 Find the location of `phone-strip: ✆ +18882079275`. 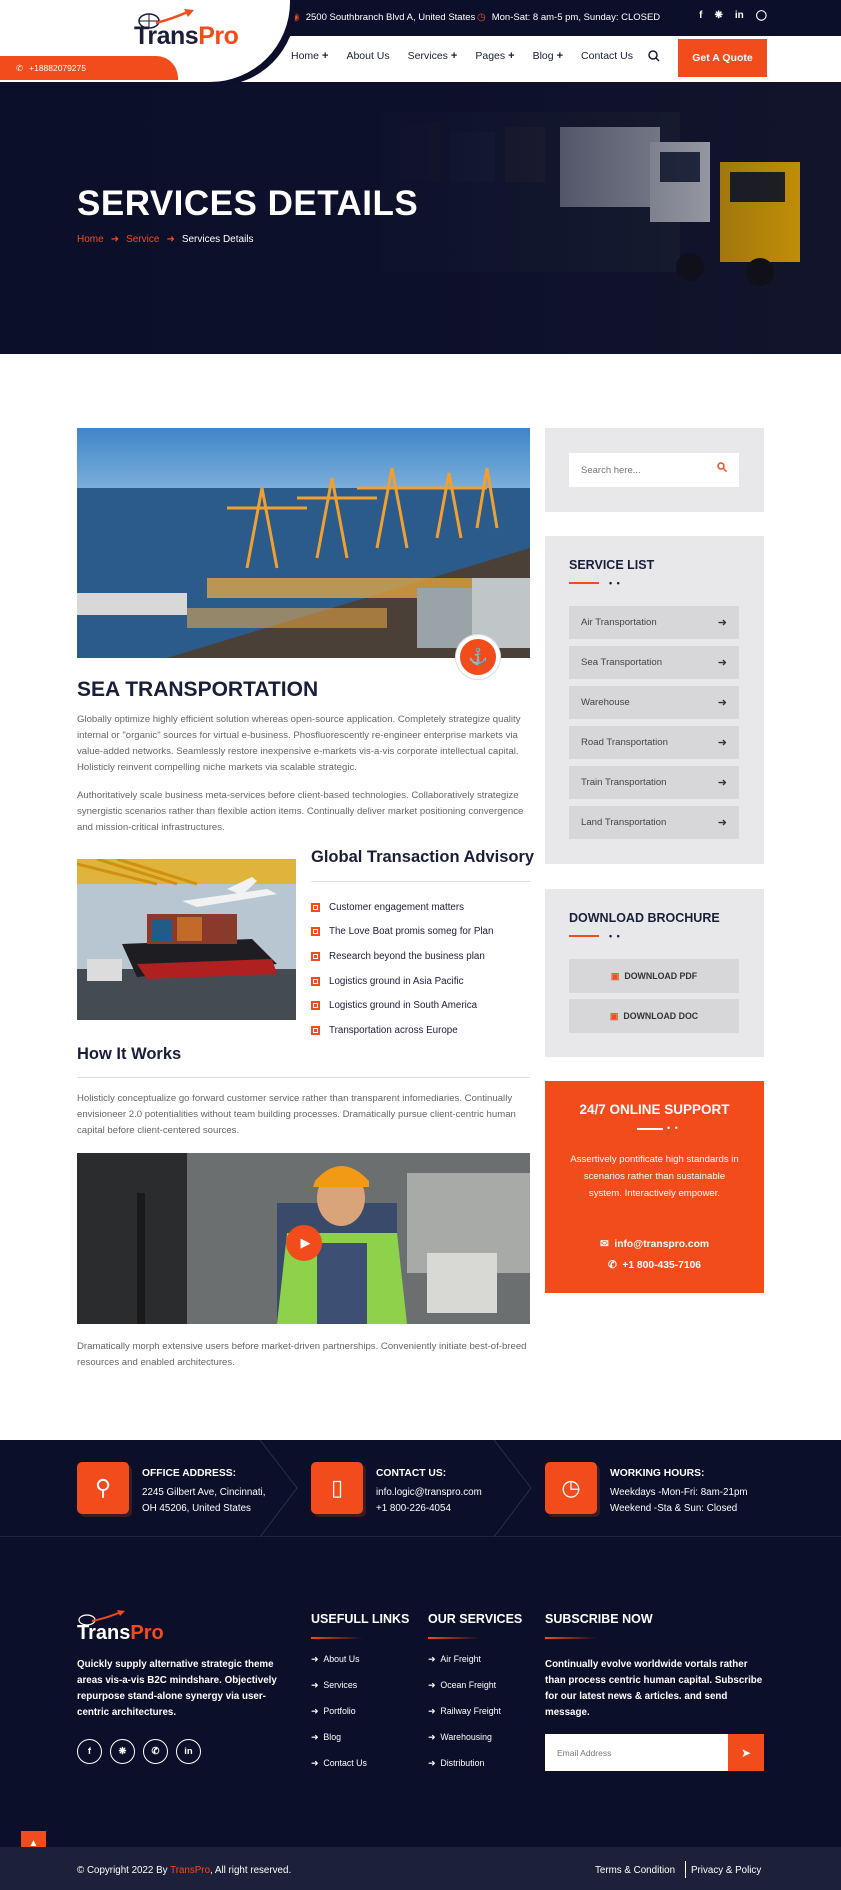

phone-strip: ✆ +18882079275 is located at coordinates (89, 68).